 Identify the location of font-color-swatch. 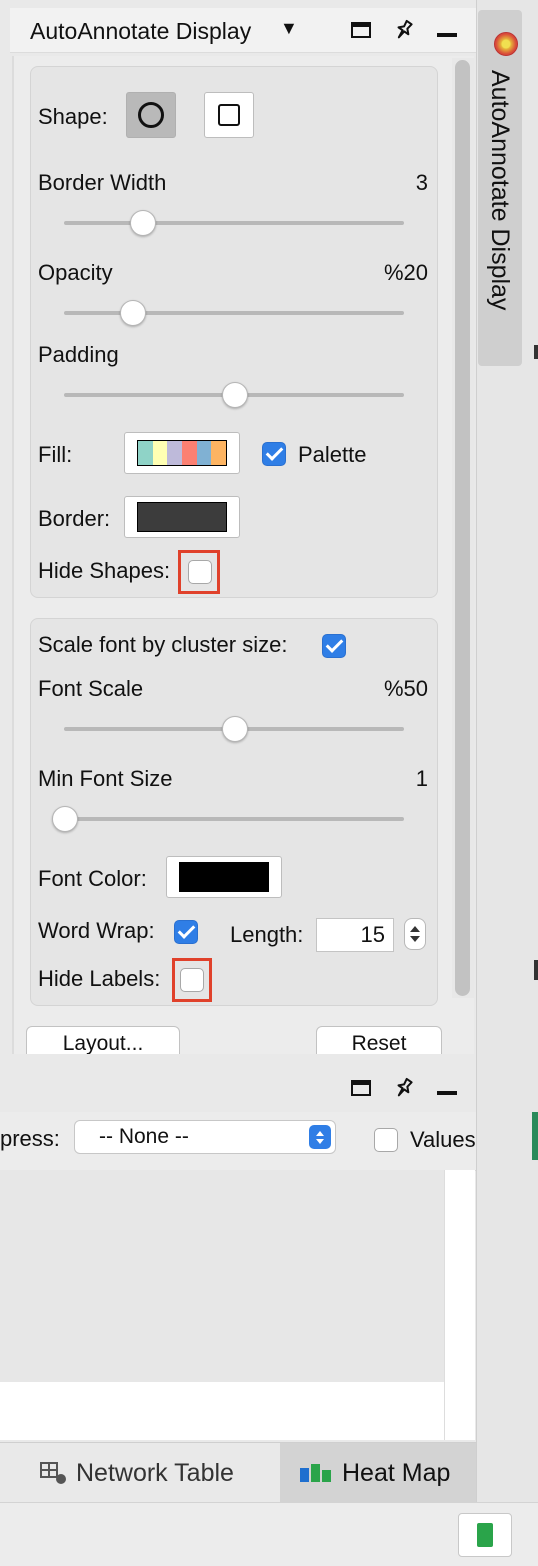
(224, 877).